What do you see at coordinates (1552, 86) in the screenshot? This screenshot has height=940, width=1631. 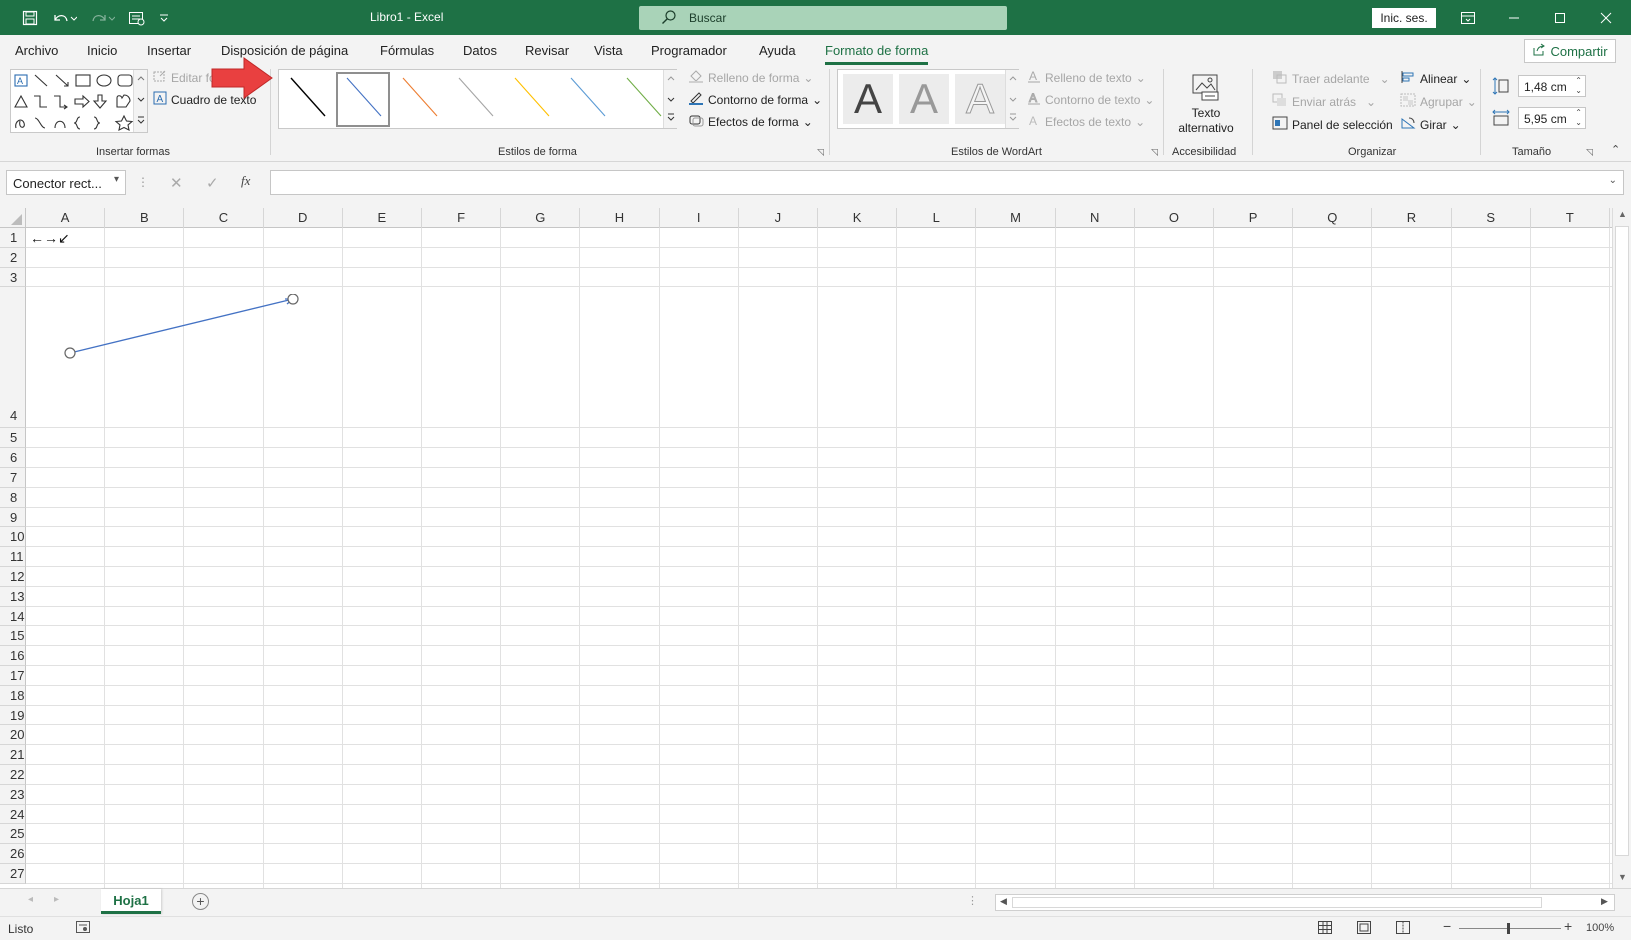 I see `shape-height-input: 1,48 cm ⌃ ⌄` at bounding box center [1552, 86].